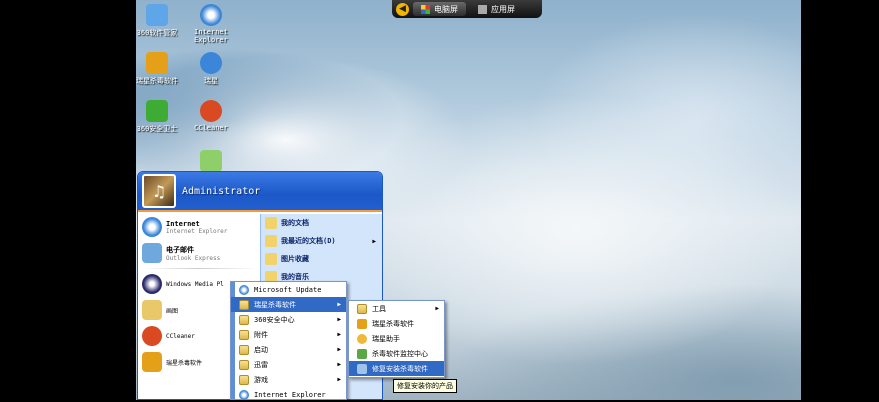 Image resolution: width=879 pixels, height=402 pixels. I want to click on screen-switcher: ◀ 电脑屏 应用屏, so click(467, 9).